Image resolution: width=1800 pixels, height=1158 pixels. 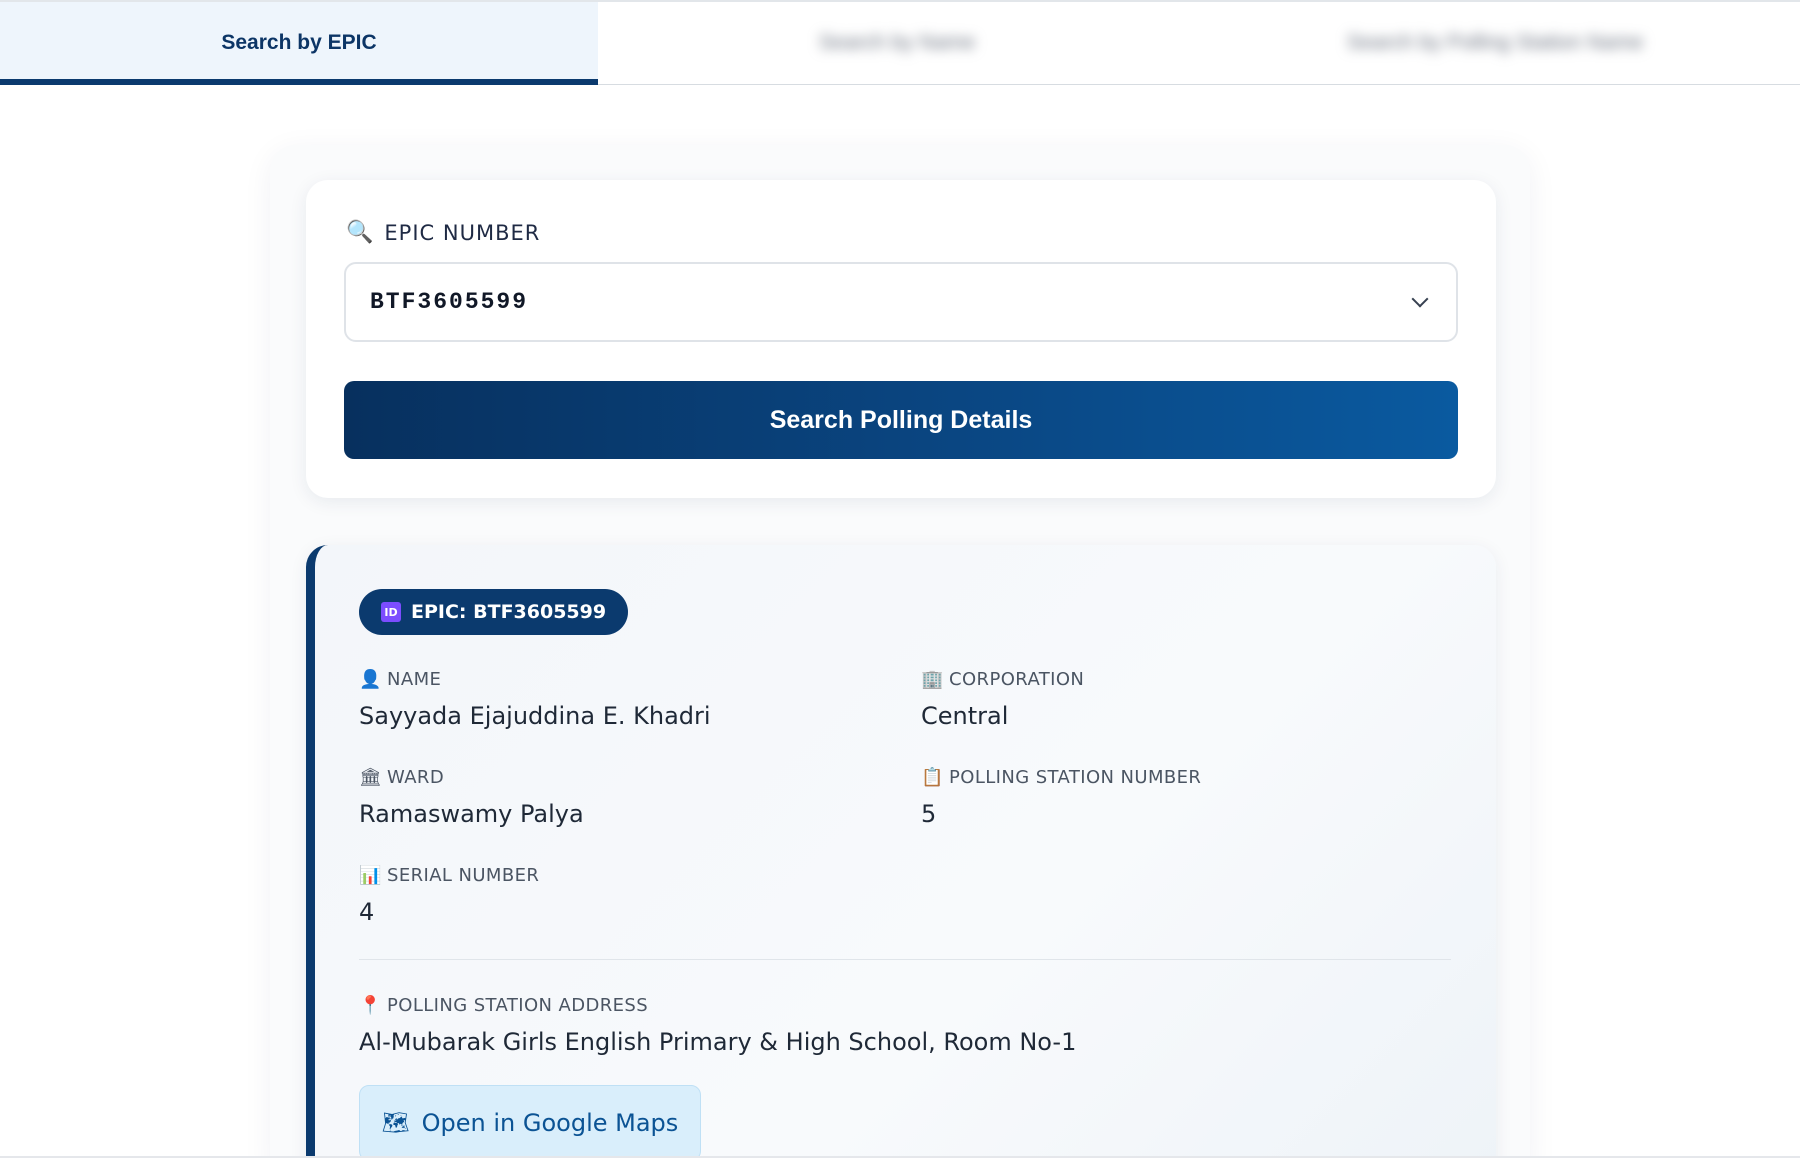 What do you see at coordinates (449, 895) in the screenshot?
I see `serial-number-field: 📊 SERIAL NUMBER 4` at bounding box center [449, 895].